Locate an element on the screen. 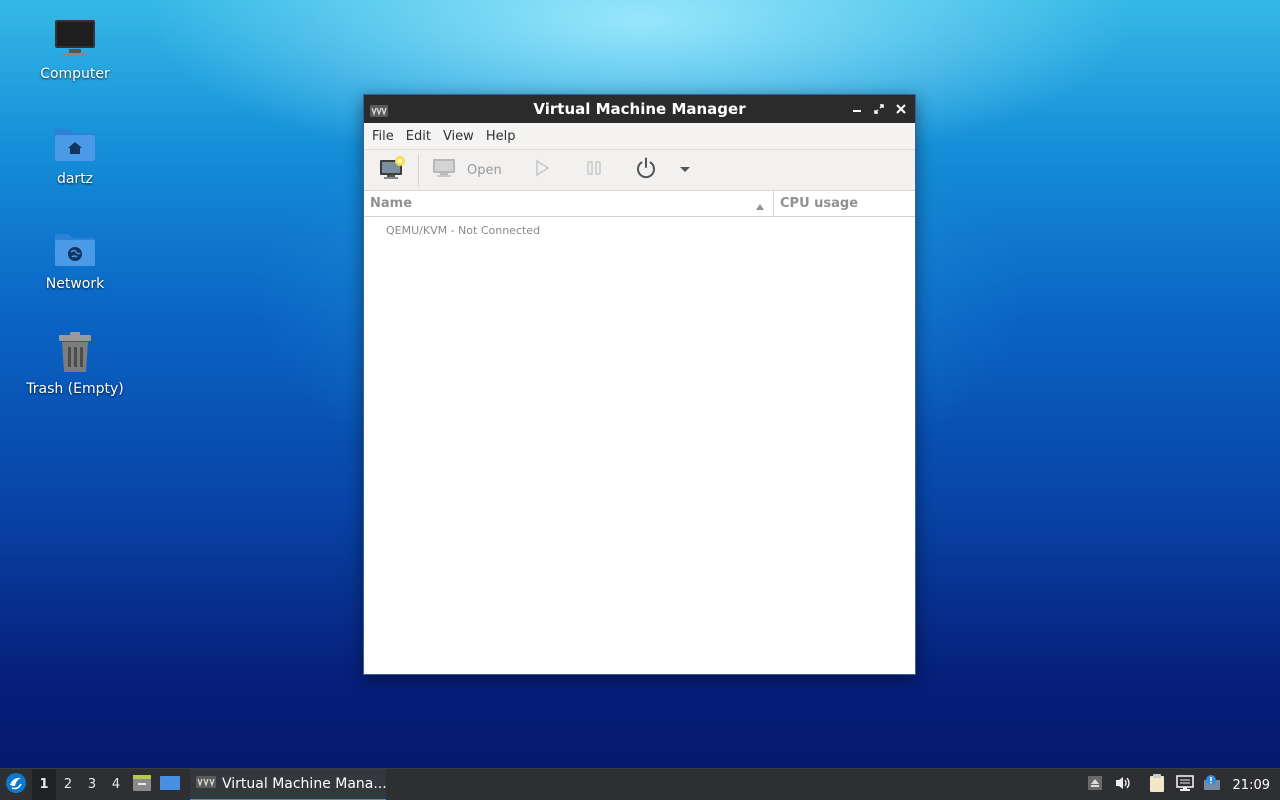 The height and width of the screenshot is (800, 1280). close-icon is located at coordinates (901, 109).